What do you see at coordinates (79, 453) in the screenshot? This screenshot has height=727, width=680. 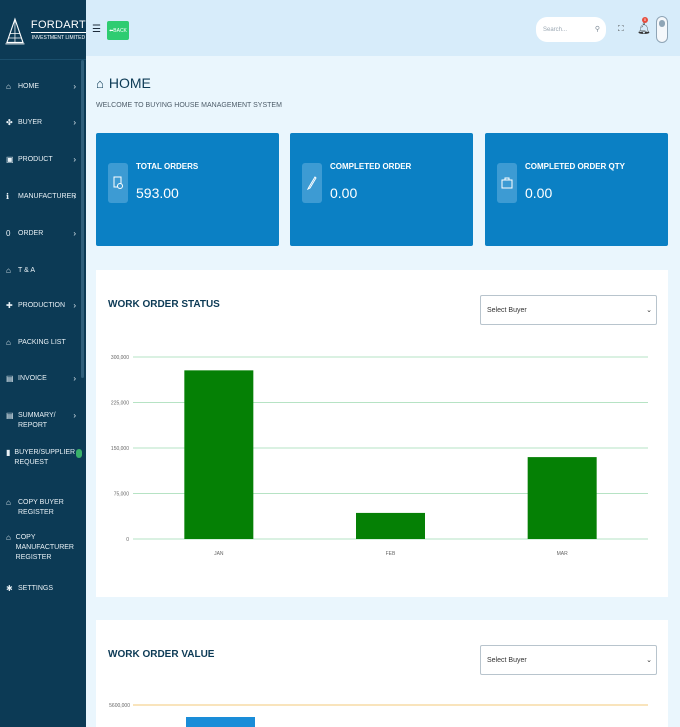 I see `status-badge` at bounding box center [79, 453].